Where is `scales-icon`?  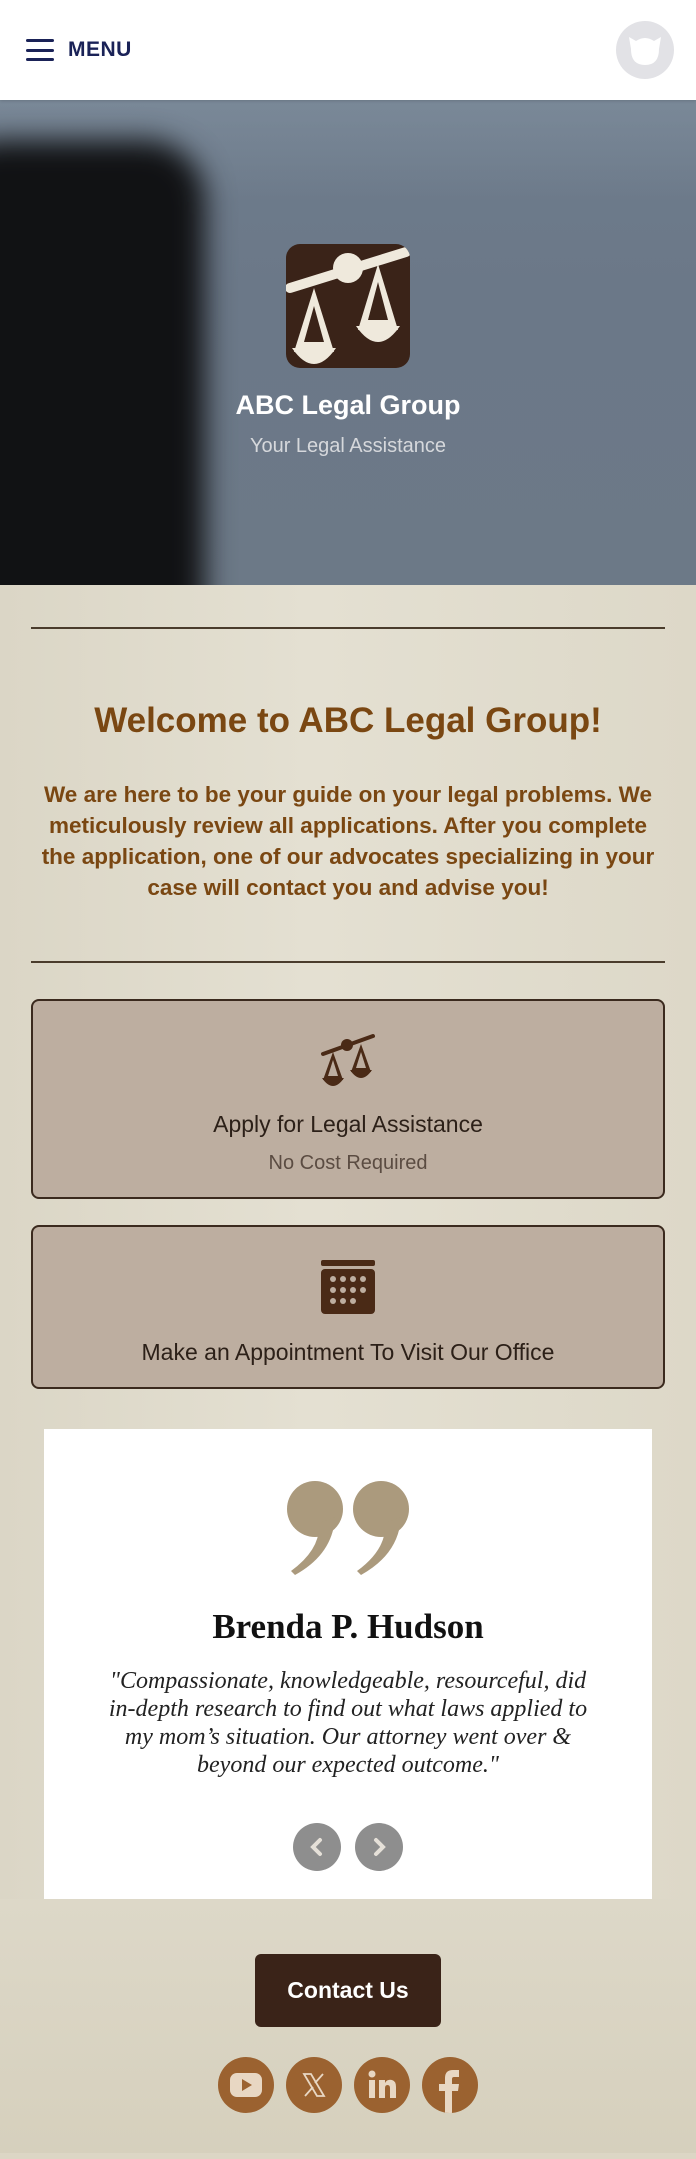 scales-icon is located at coordinates (348, 1060).